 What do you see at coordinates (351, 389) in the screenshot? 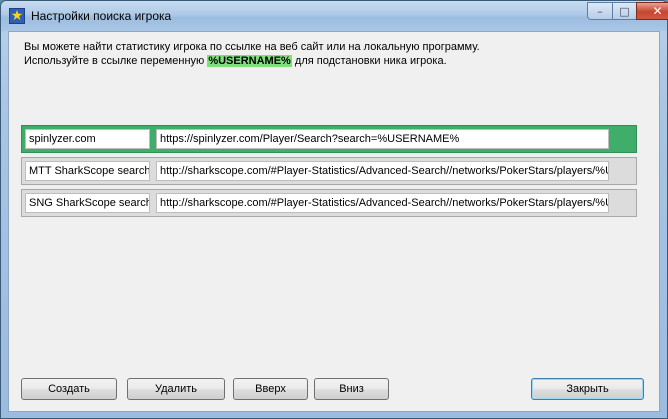
I see `move-down-button: Вниз` at bounding box center [351, 389].